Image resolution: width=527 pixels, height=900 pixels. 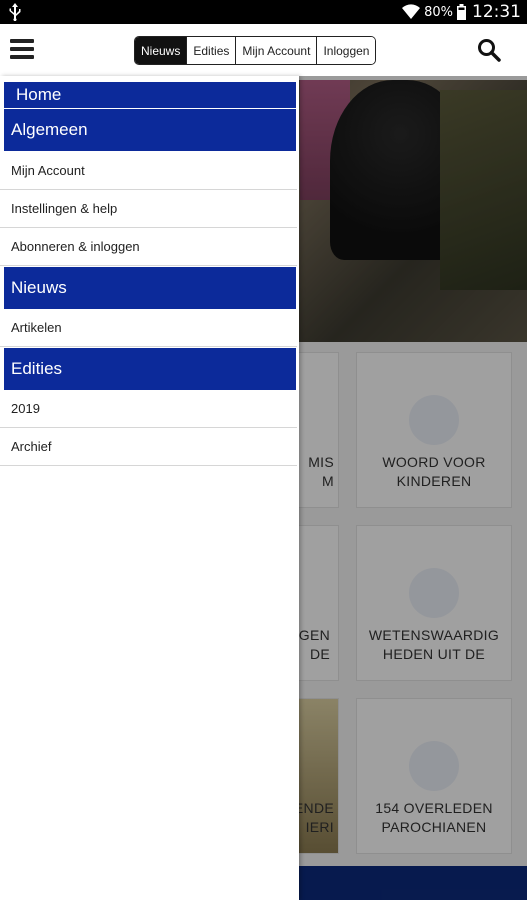 I want to click on tab-mijn-account: Mijn Account, so click(x=276, y=50).